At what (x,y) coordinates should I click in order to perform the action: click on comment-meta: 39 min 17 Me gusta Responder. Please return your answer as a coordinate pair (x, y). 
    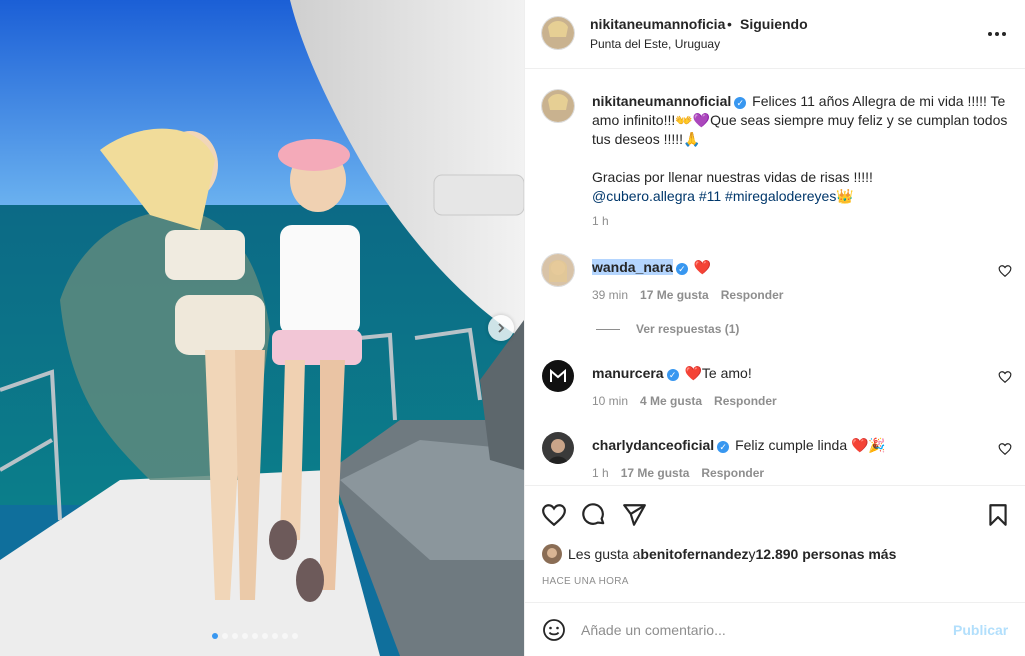
    Looking at the image, I should click on (687, 295).